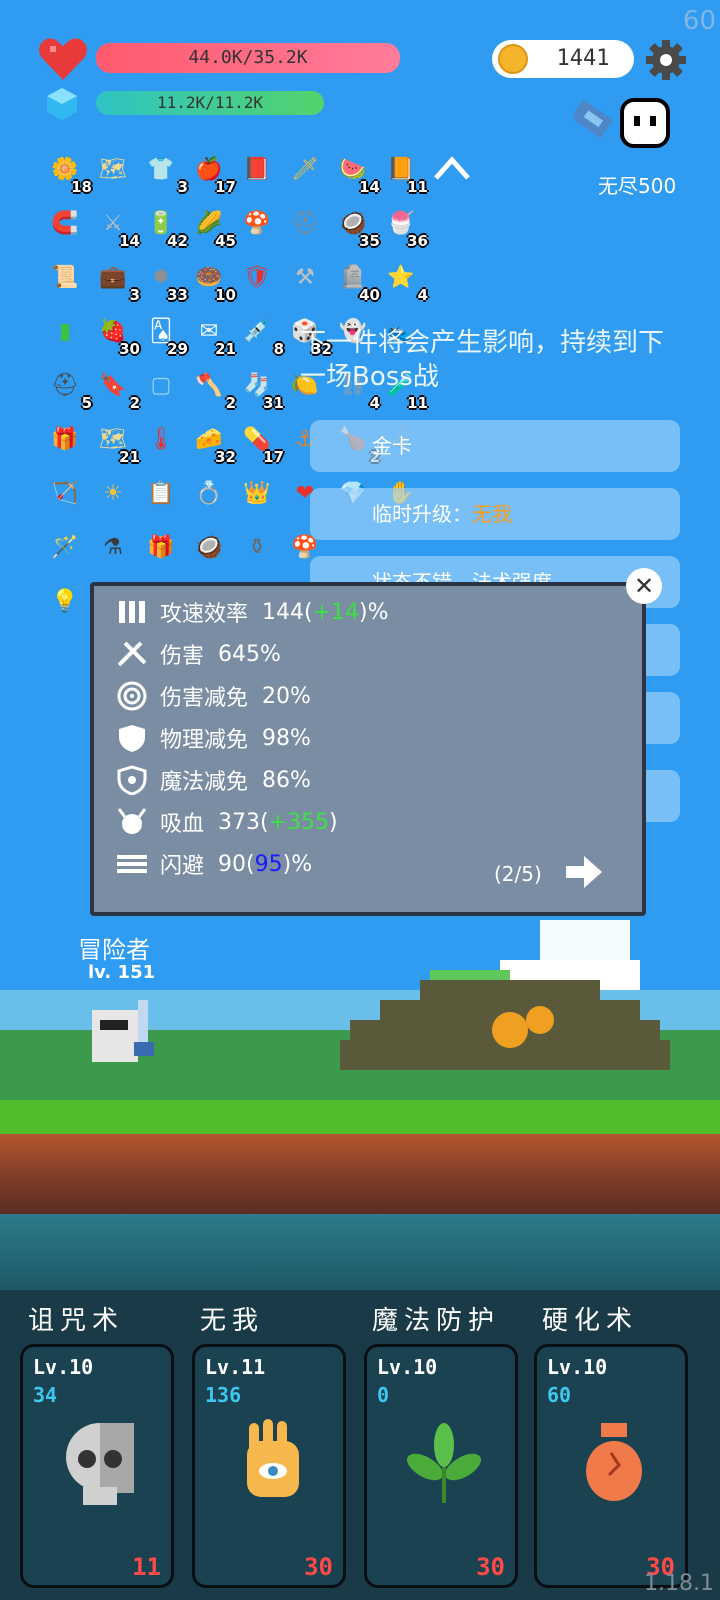 This screenshot has width=720, height=1600. I want to click on mana-crystal-icon, so click(62, 104).